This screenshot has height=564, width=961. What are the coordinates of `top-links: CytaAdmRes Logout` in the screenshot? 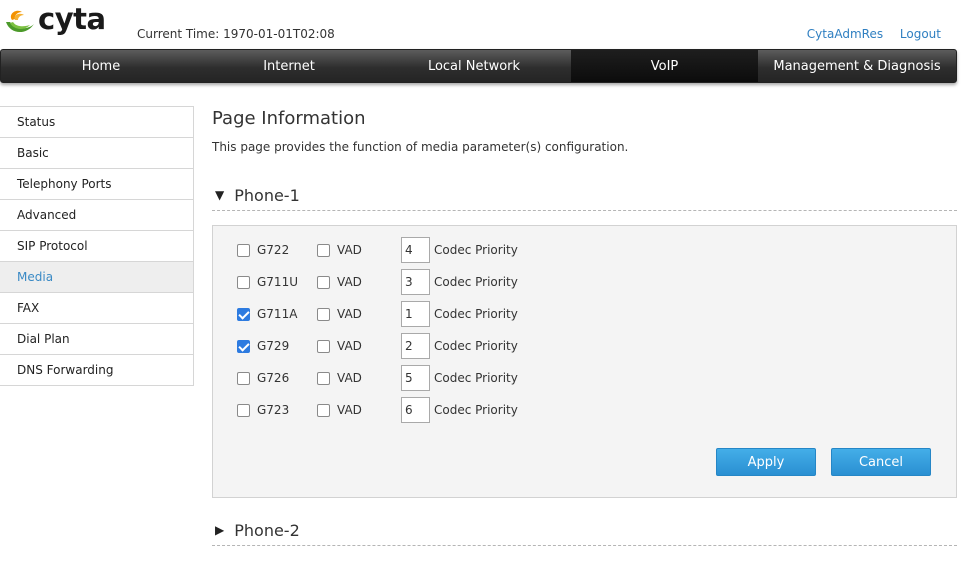 It's located at (867, 34).